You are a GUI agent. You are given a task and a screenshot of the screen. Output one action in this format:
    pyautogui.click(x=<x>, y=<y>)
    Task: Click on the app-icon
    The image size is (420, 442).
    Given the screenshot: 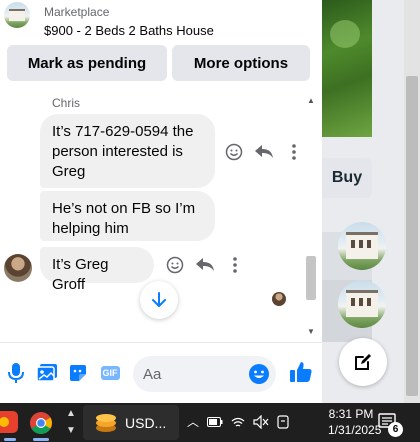 What is the action you would take?
    pyautogui.click(x=9, y=422)
    